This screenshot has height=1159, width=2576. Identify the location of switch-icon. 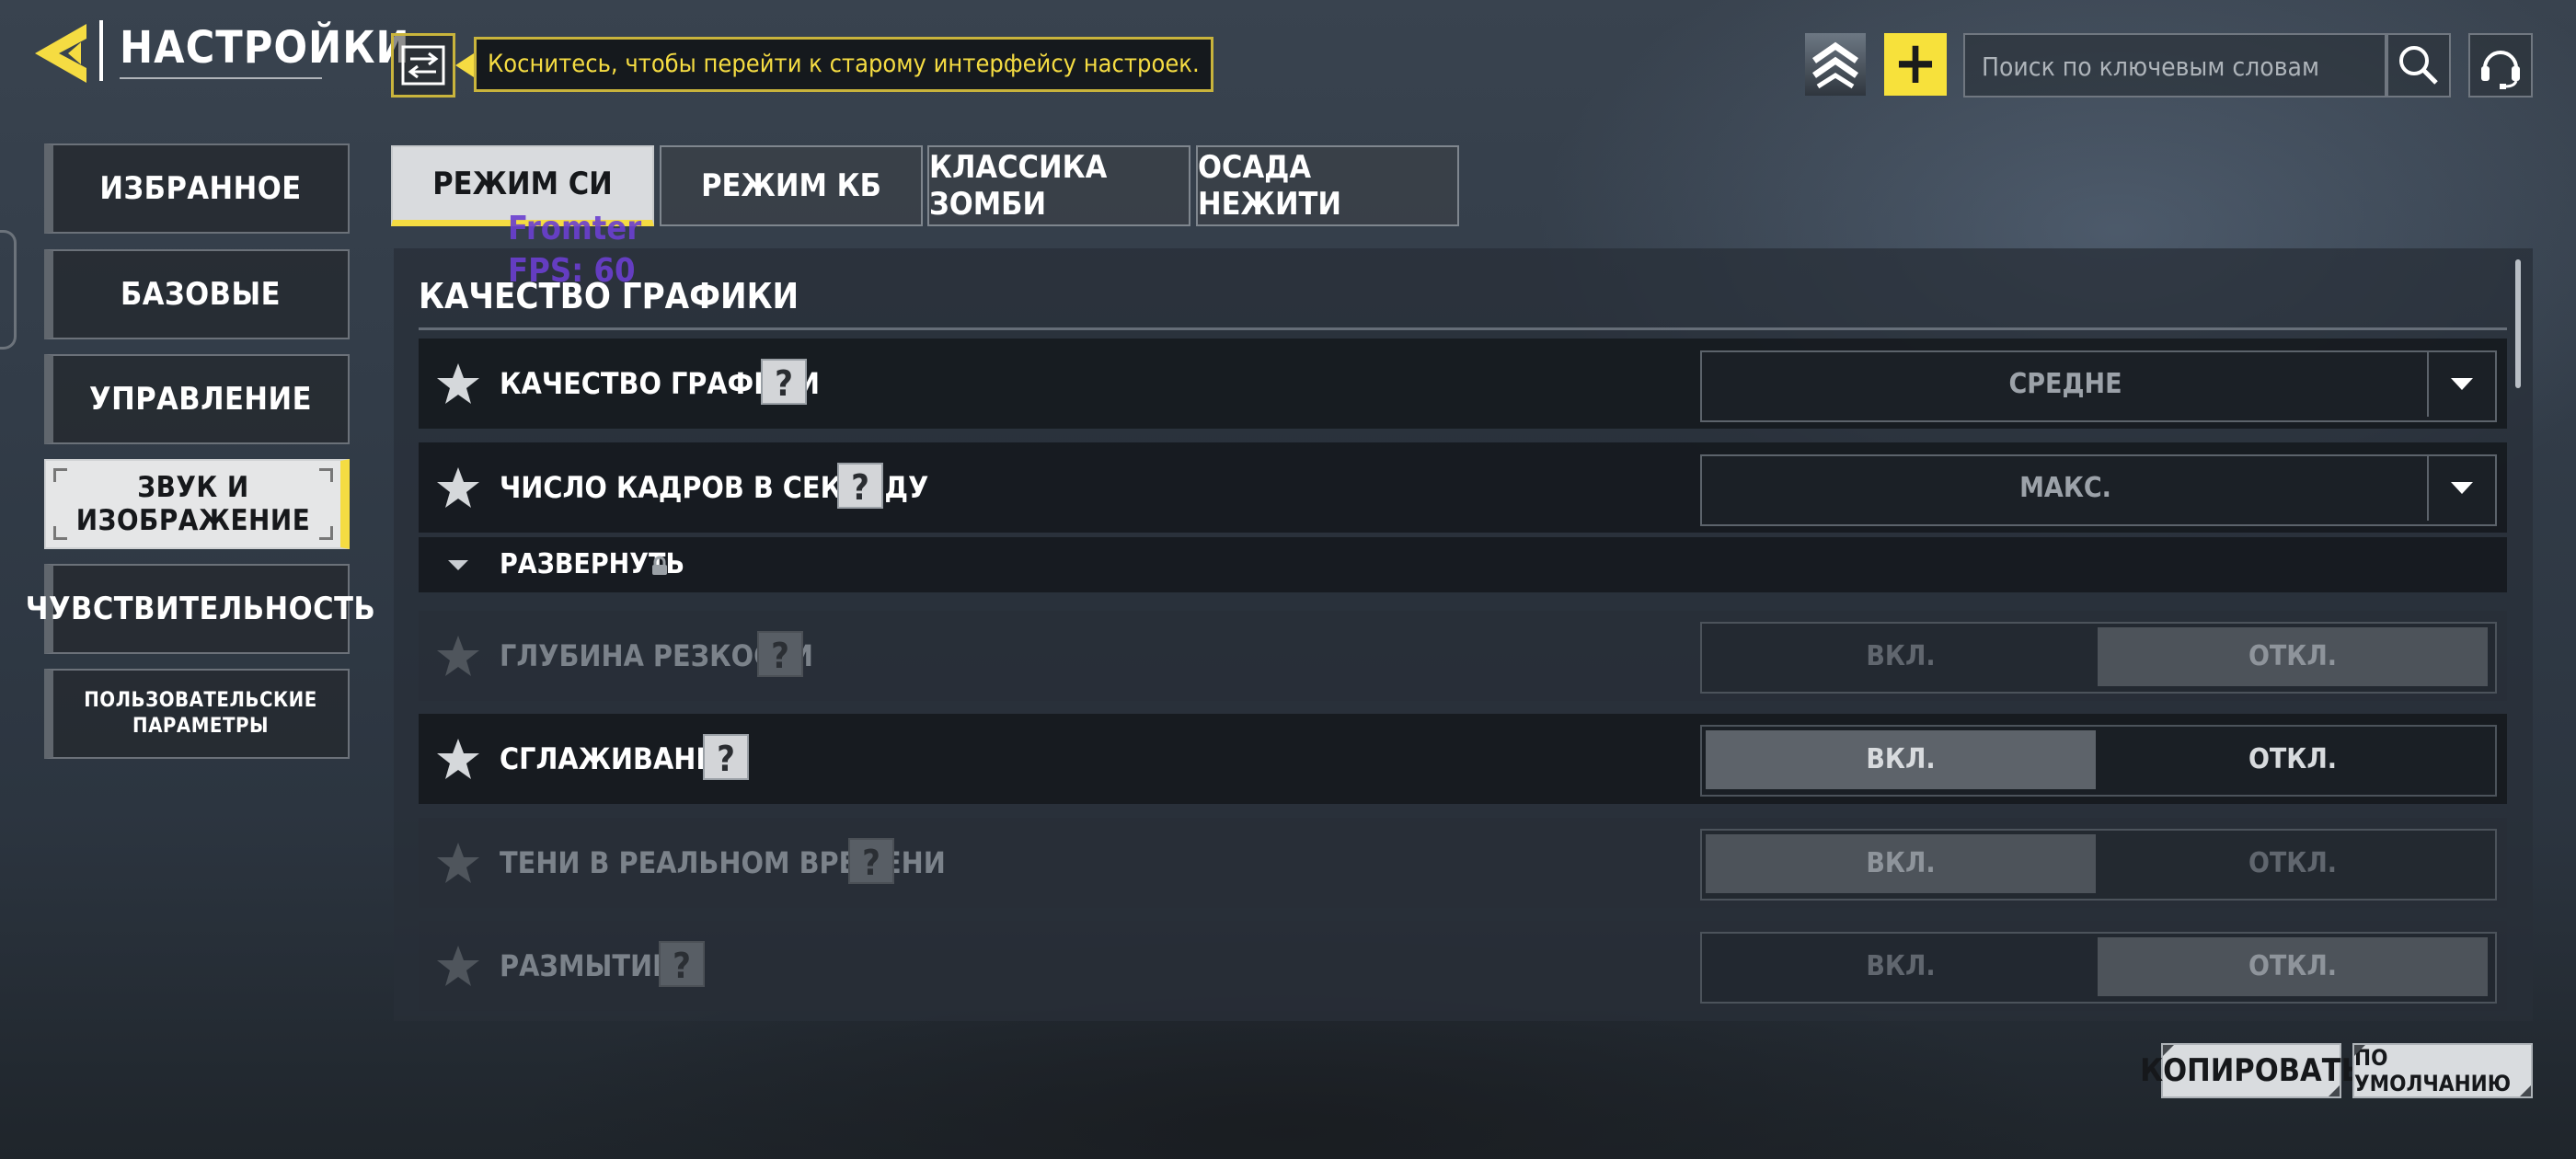
(423, 65).